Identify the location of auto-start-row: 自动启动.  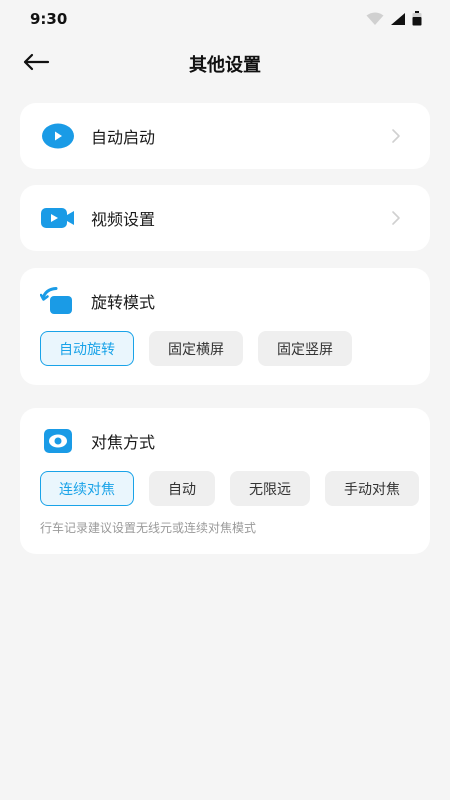
(225, 136).